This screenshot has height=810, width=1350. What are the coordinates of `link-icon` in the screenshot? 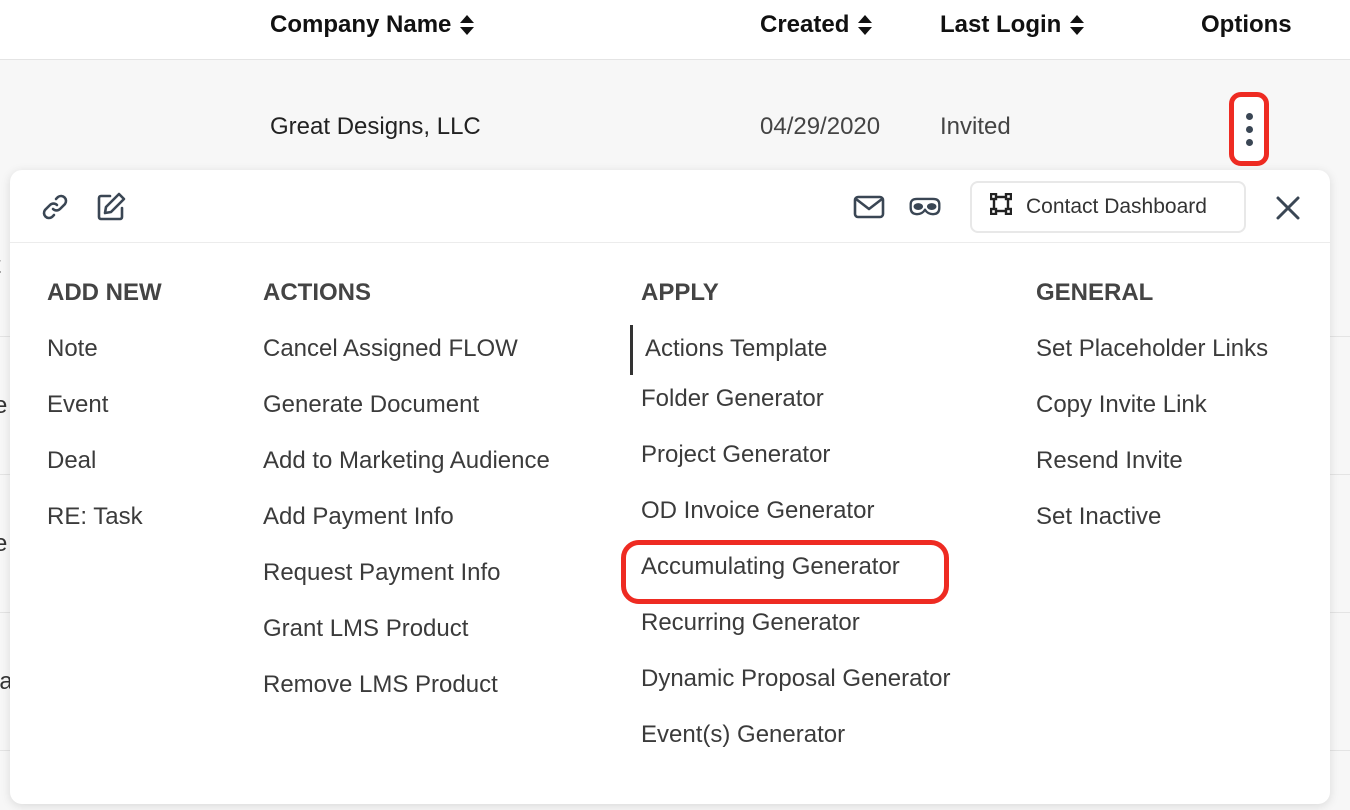 It's located at (55, 207).